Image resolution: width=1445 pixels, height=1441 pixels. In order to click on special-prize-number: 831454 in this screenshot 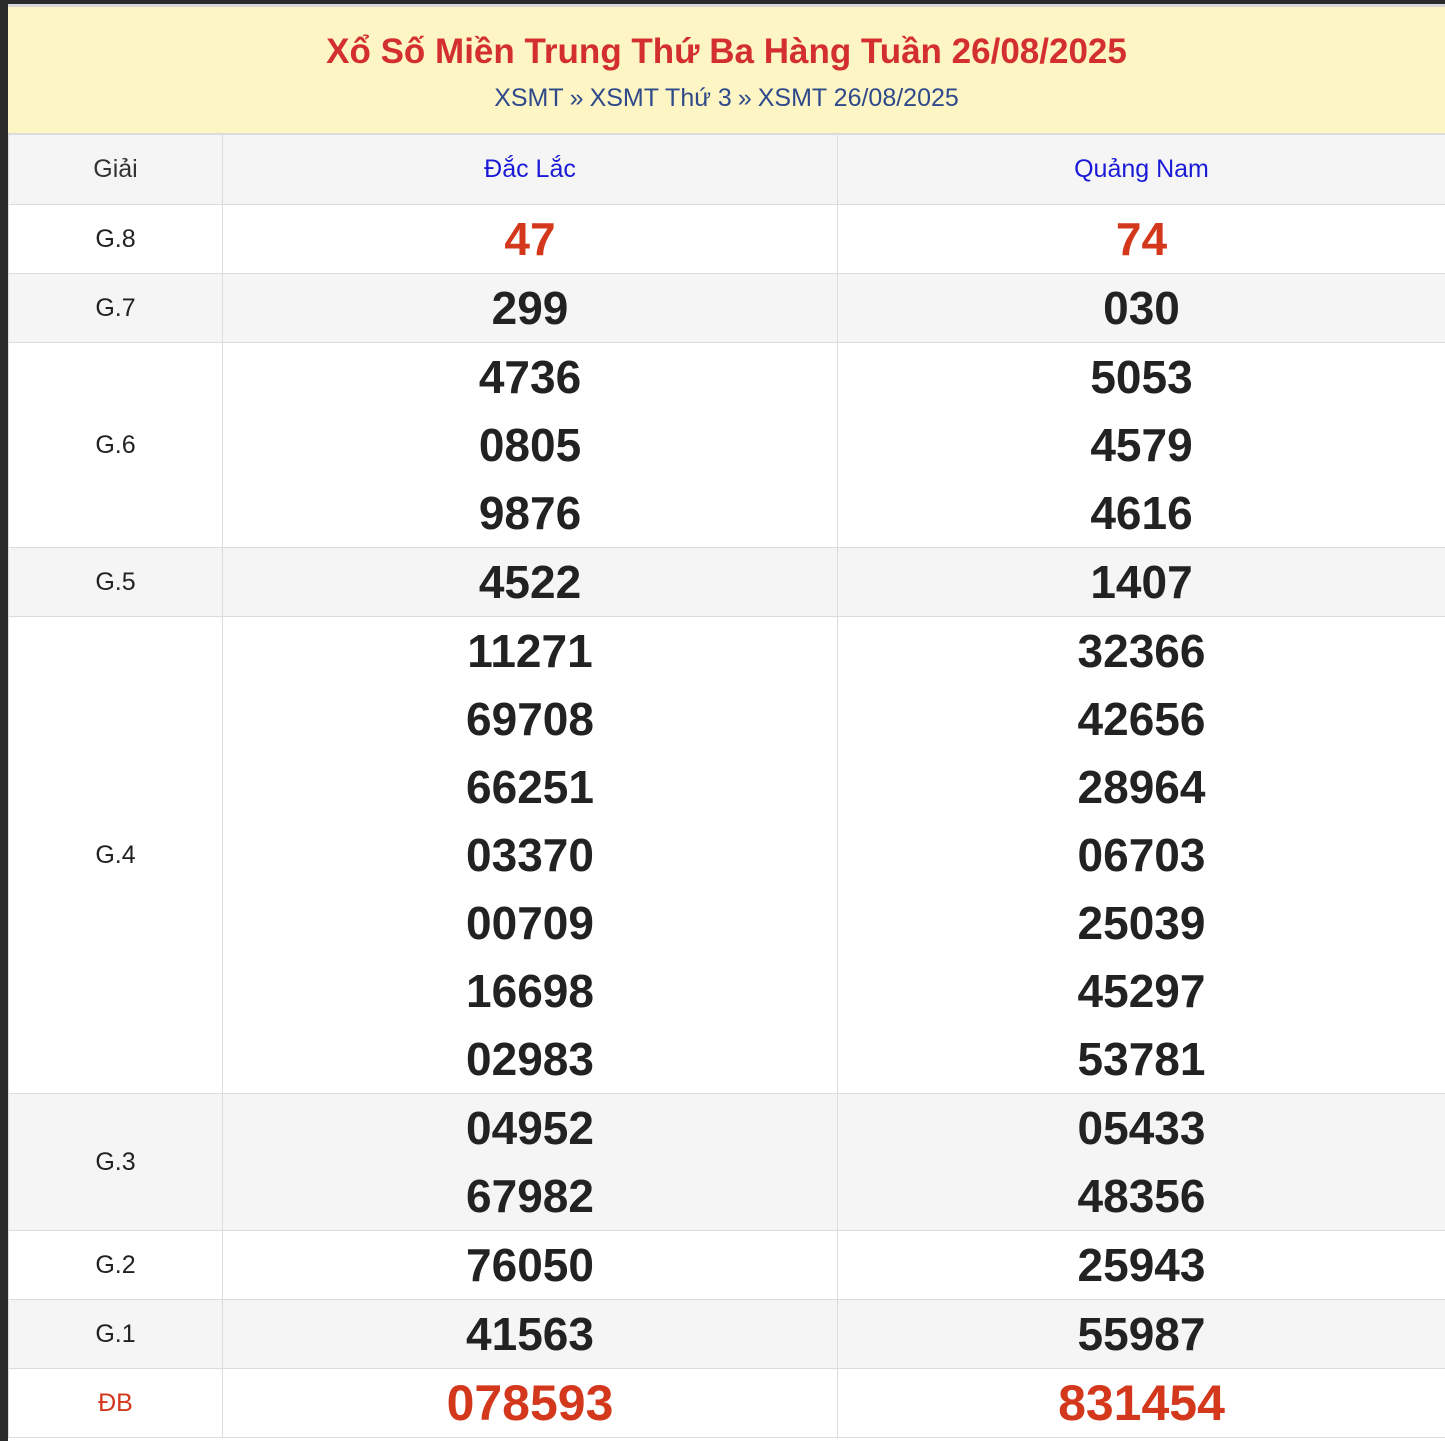, I will do `click(1141, 1403)`.